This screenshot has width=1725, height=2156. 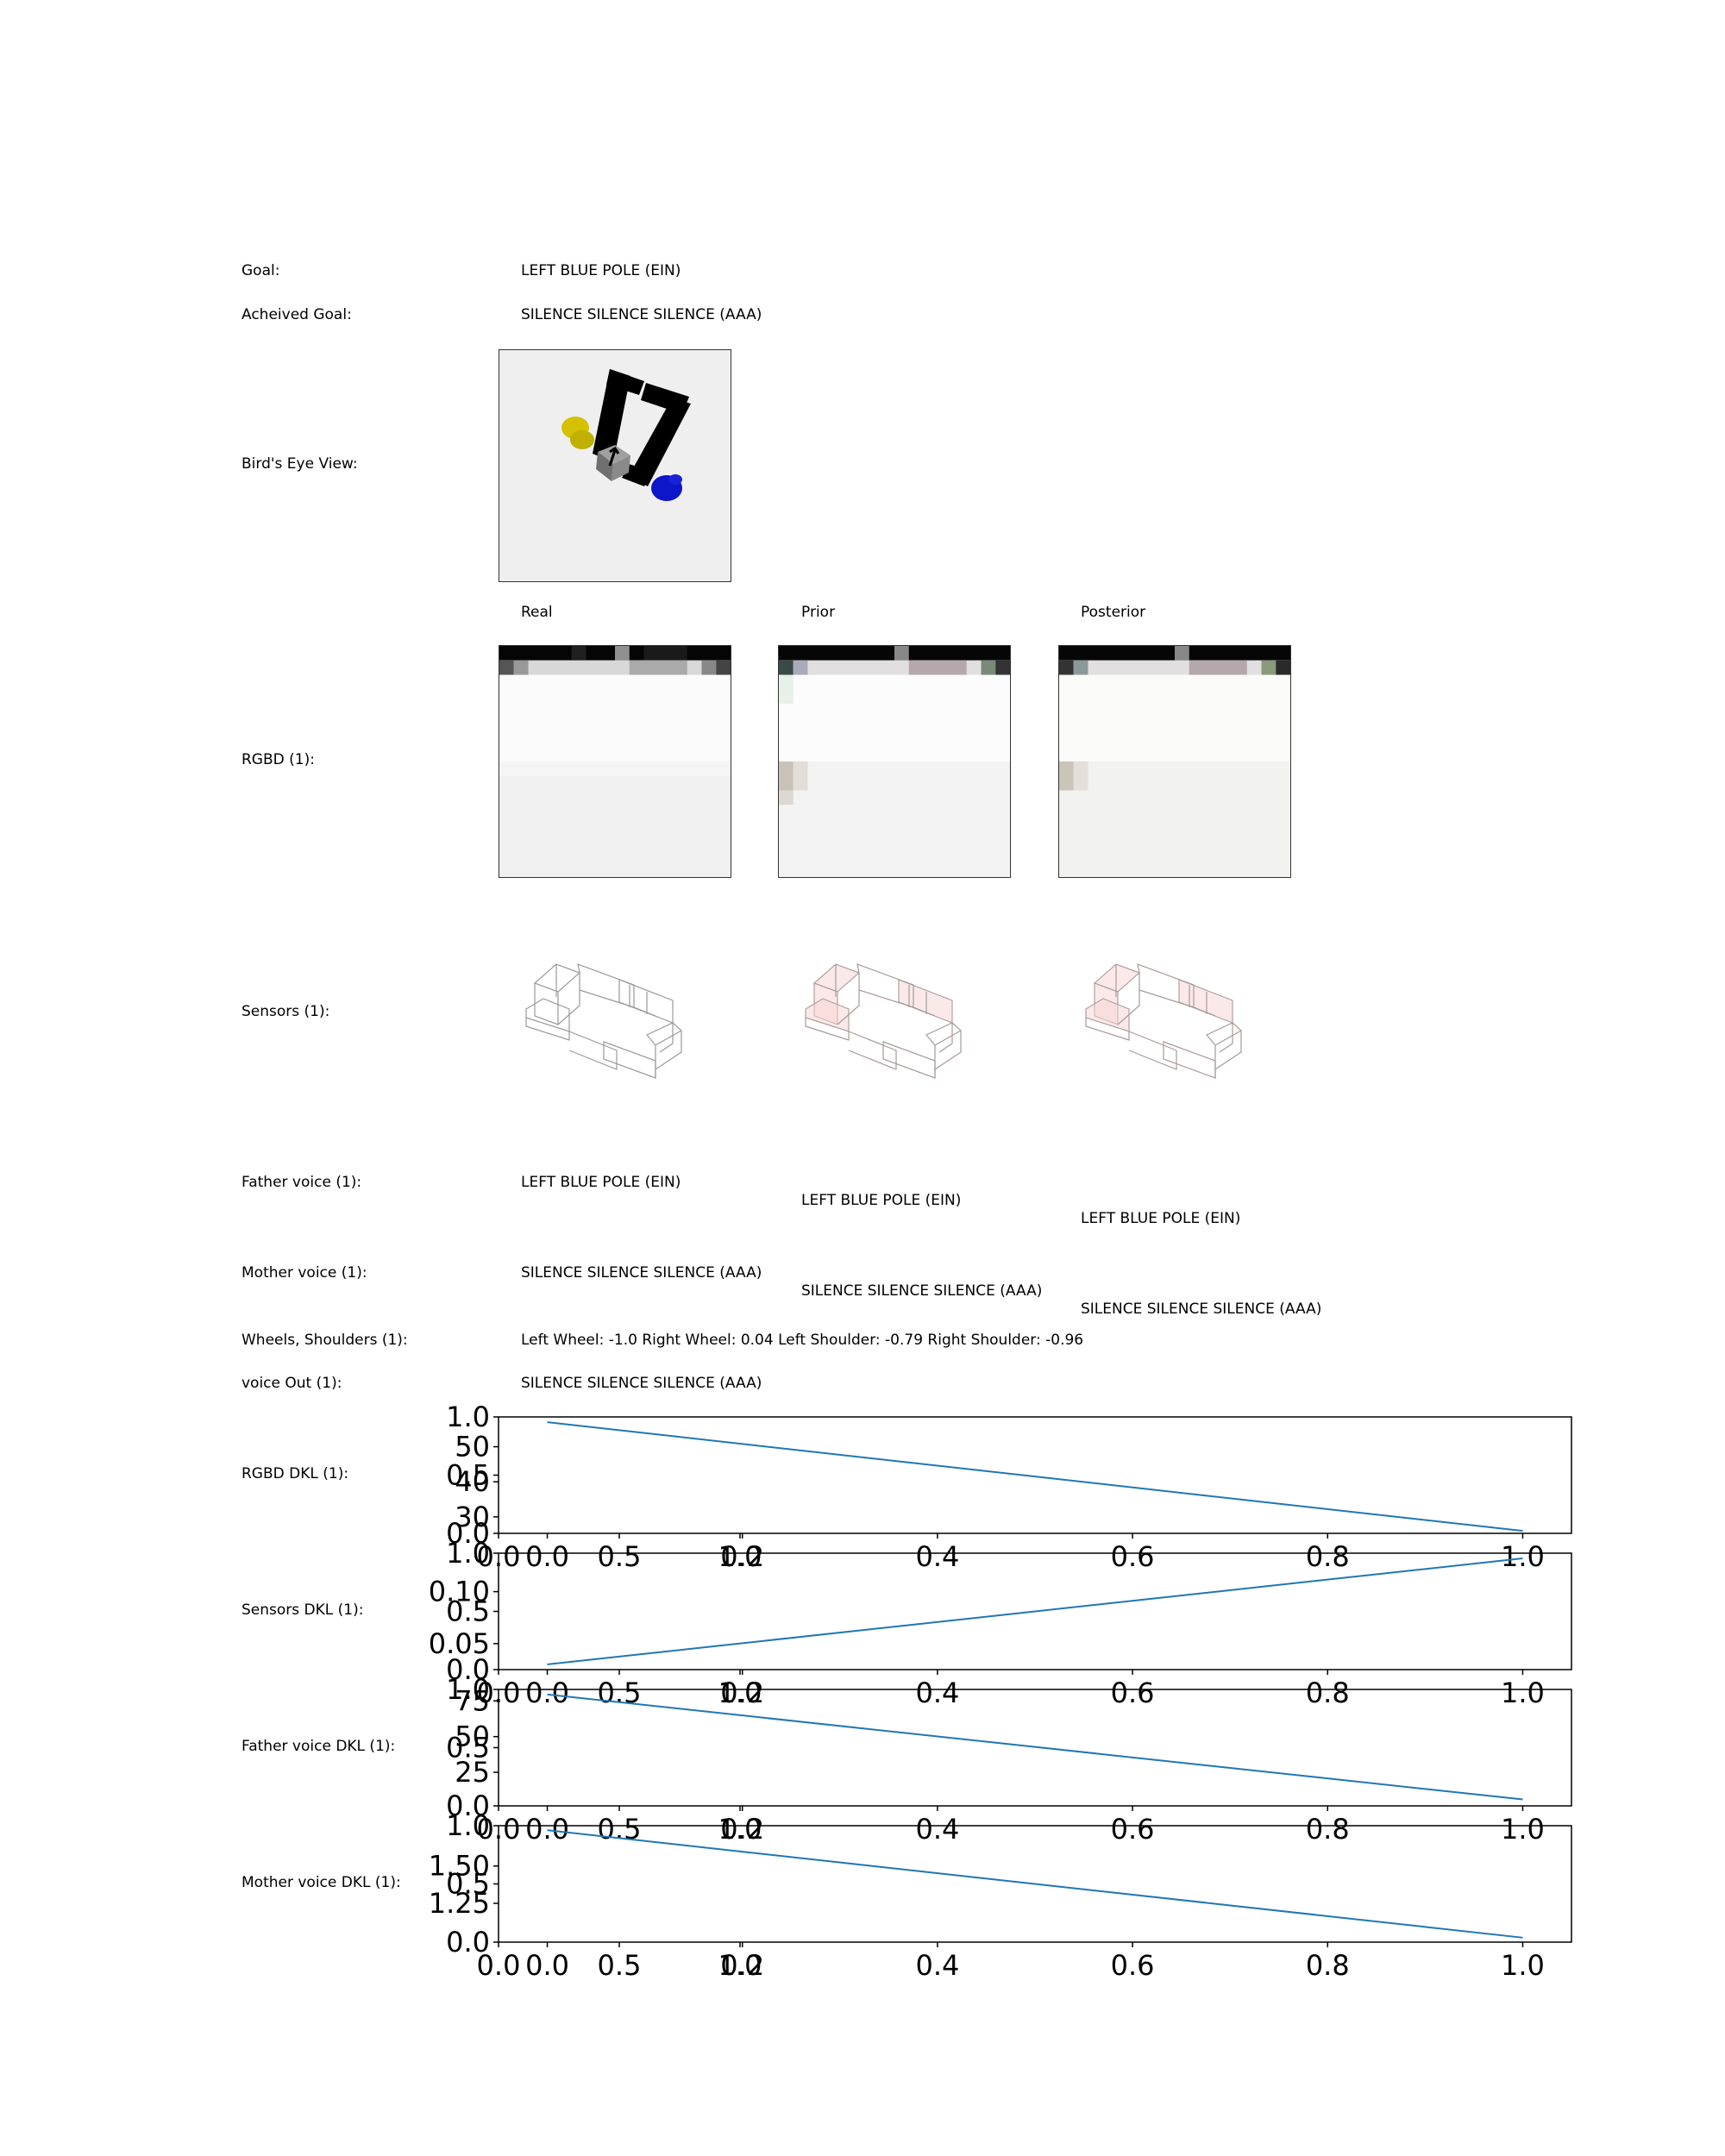 What do you see at coordinates (473, 1481) in the screenshot?
I see `y-tick-label: 40` at bounding box center [473, 1481].